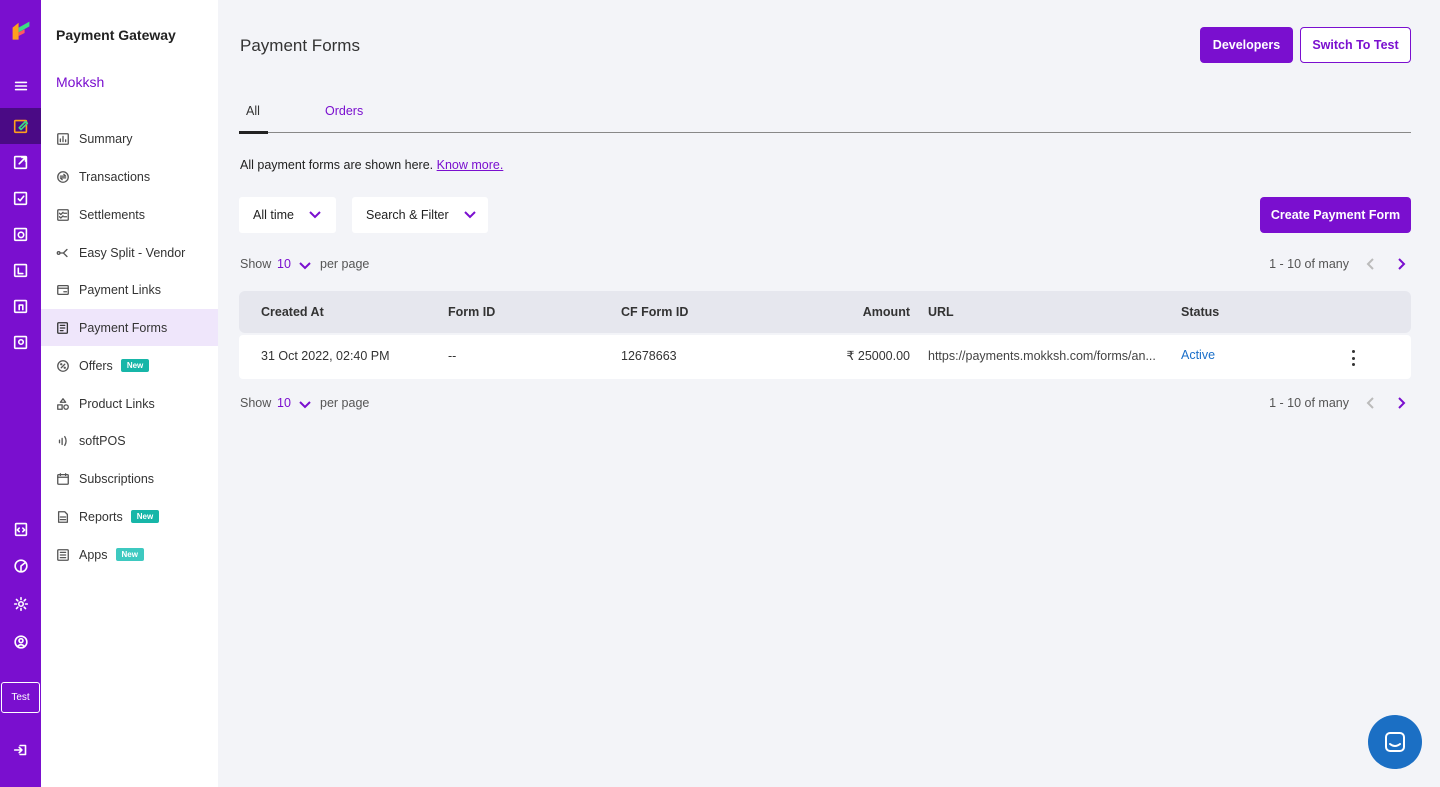  I want to click on sidebar-item-label: Apps, so click(93, 554).